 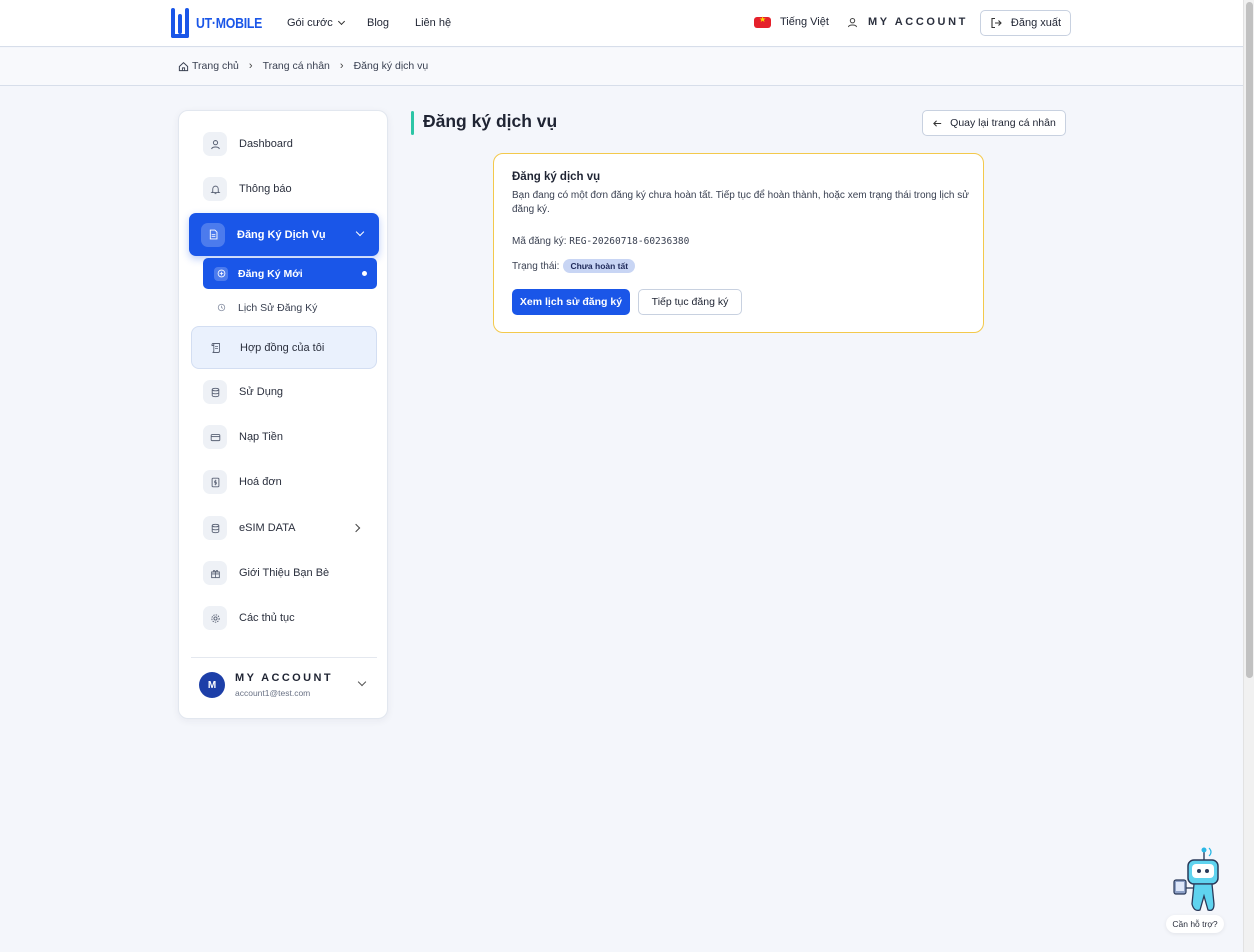 What do you see at coordinates (1195, 924) in the screenshot?
I see `support-label: Cần hỗ trợ?` at bounding box center [1195, 924].